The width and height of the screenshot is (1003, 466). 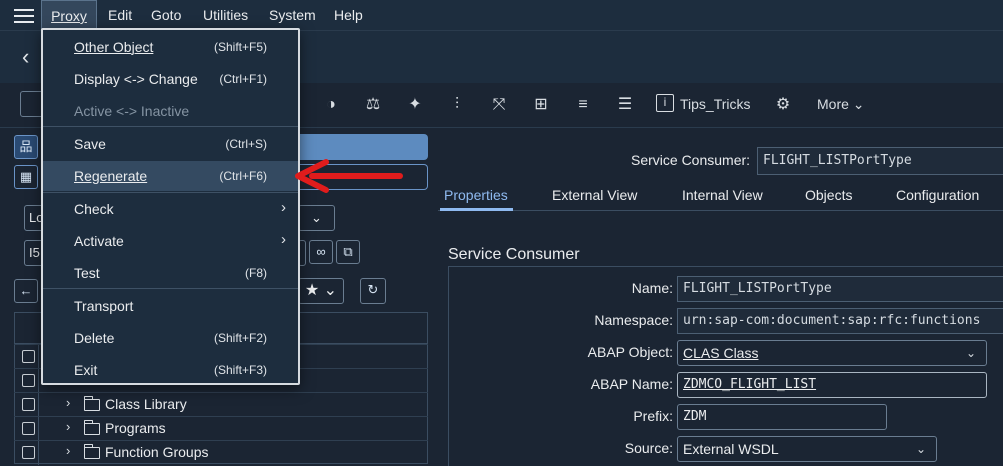 I want to click on tree-row: › Class Library, so click(x=221, y=404).